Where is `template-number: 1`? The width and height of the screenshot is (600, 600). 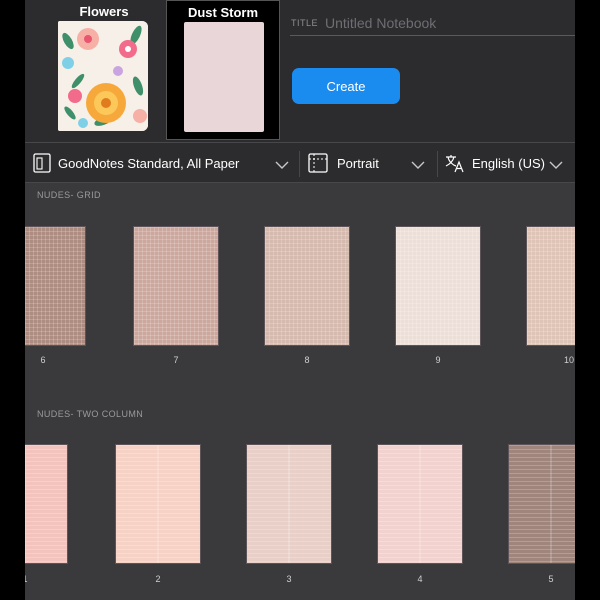 template-number: 1 is located at coordinates (30, 579).